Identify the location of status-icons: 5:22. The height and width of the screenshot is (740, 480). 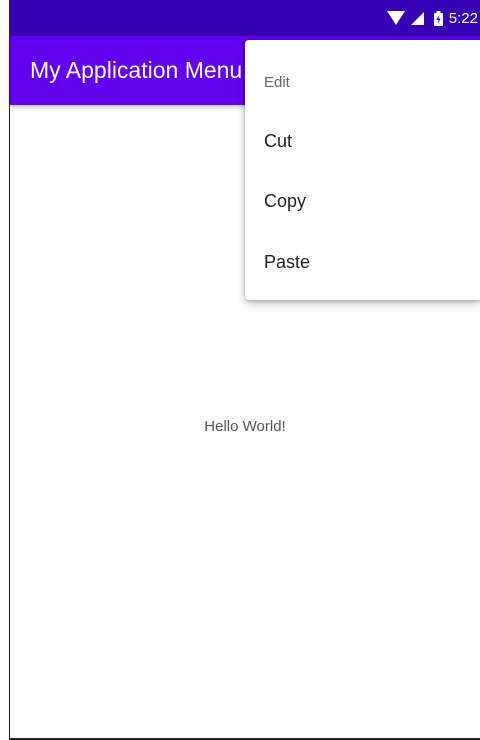
(433, 18).